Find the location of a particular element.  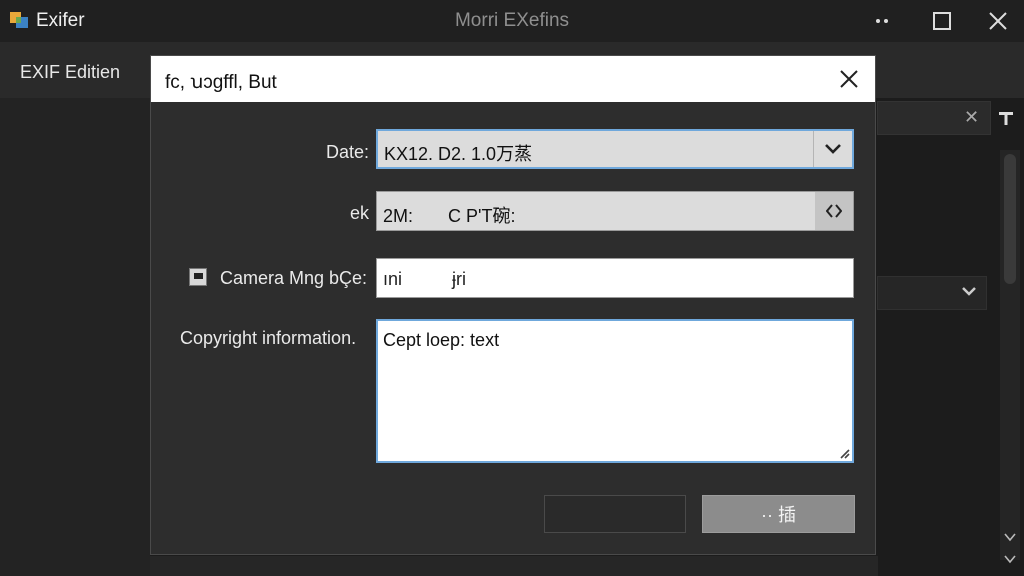

date-value: KX12. D2. 1.0万蒸 is located at coordinates (458, 154).